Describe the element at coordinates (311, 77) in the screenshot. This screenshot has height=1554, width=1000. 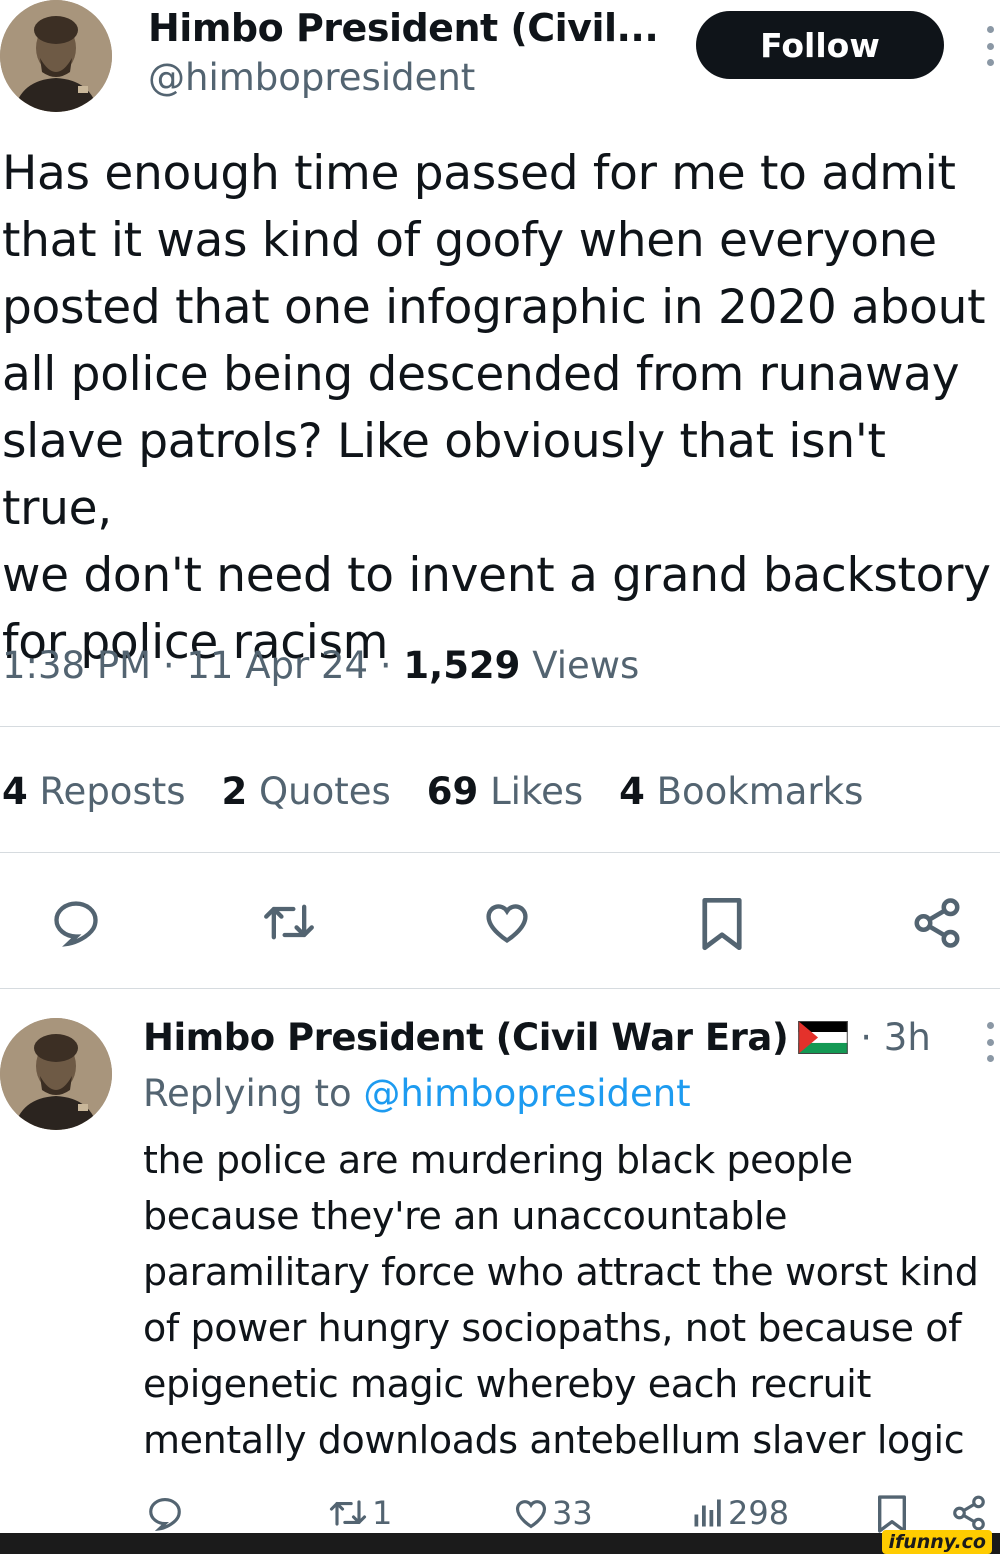
I see `author-handle: @himbopresident` at that location.